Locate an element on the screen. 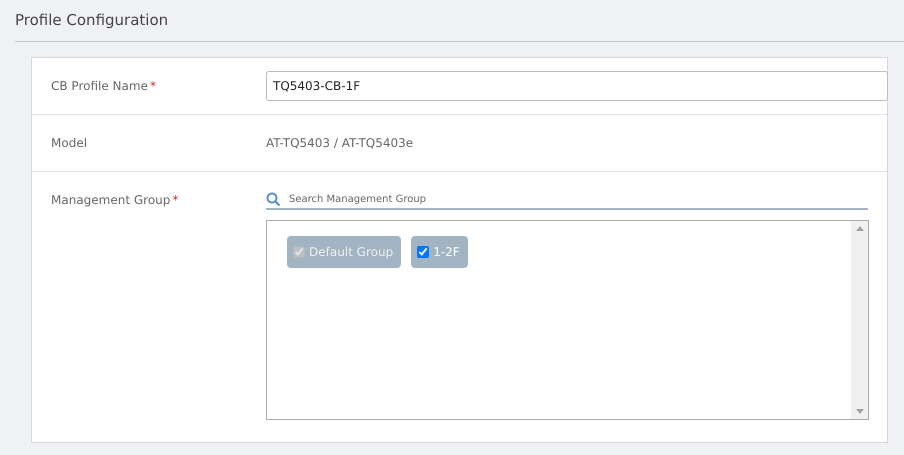  group-option: 1-2F is located at coordinates (439, 252).